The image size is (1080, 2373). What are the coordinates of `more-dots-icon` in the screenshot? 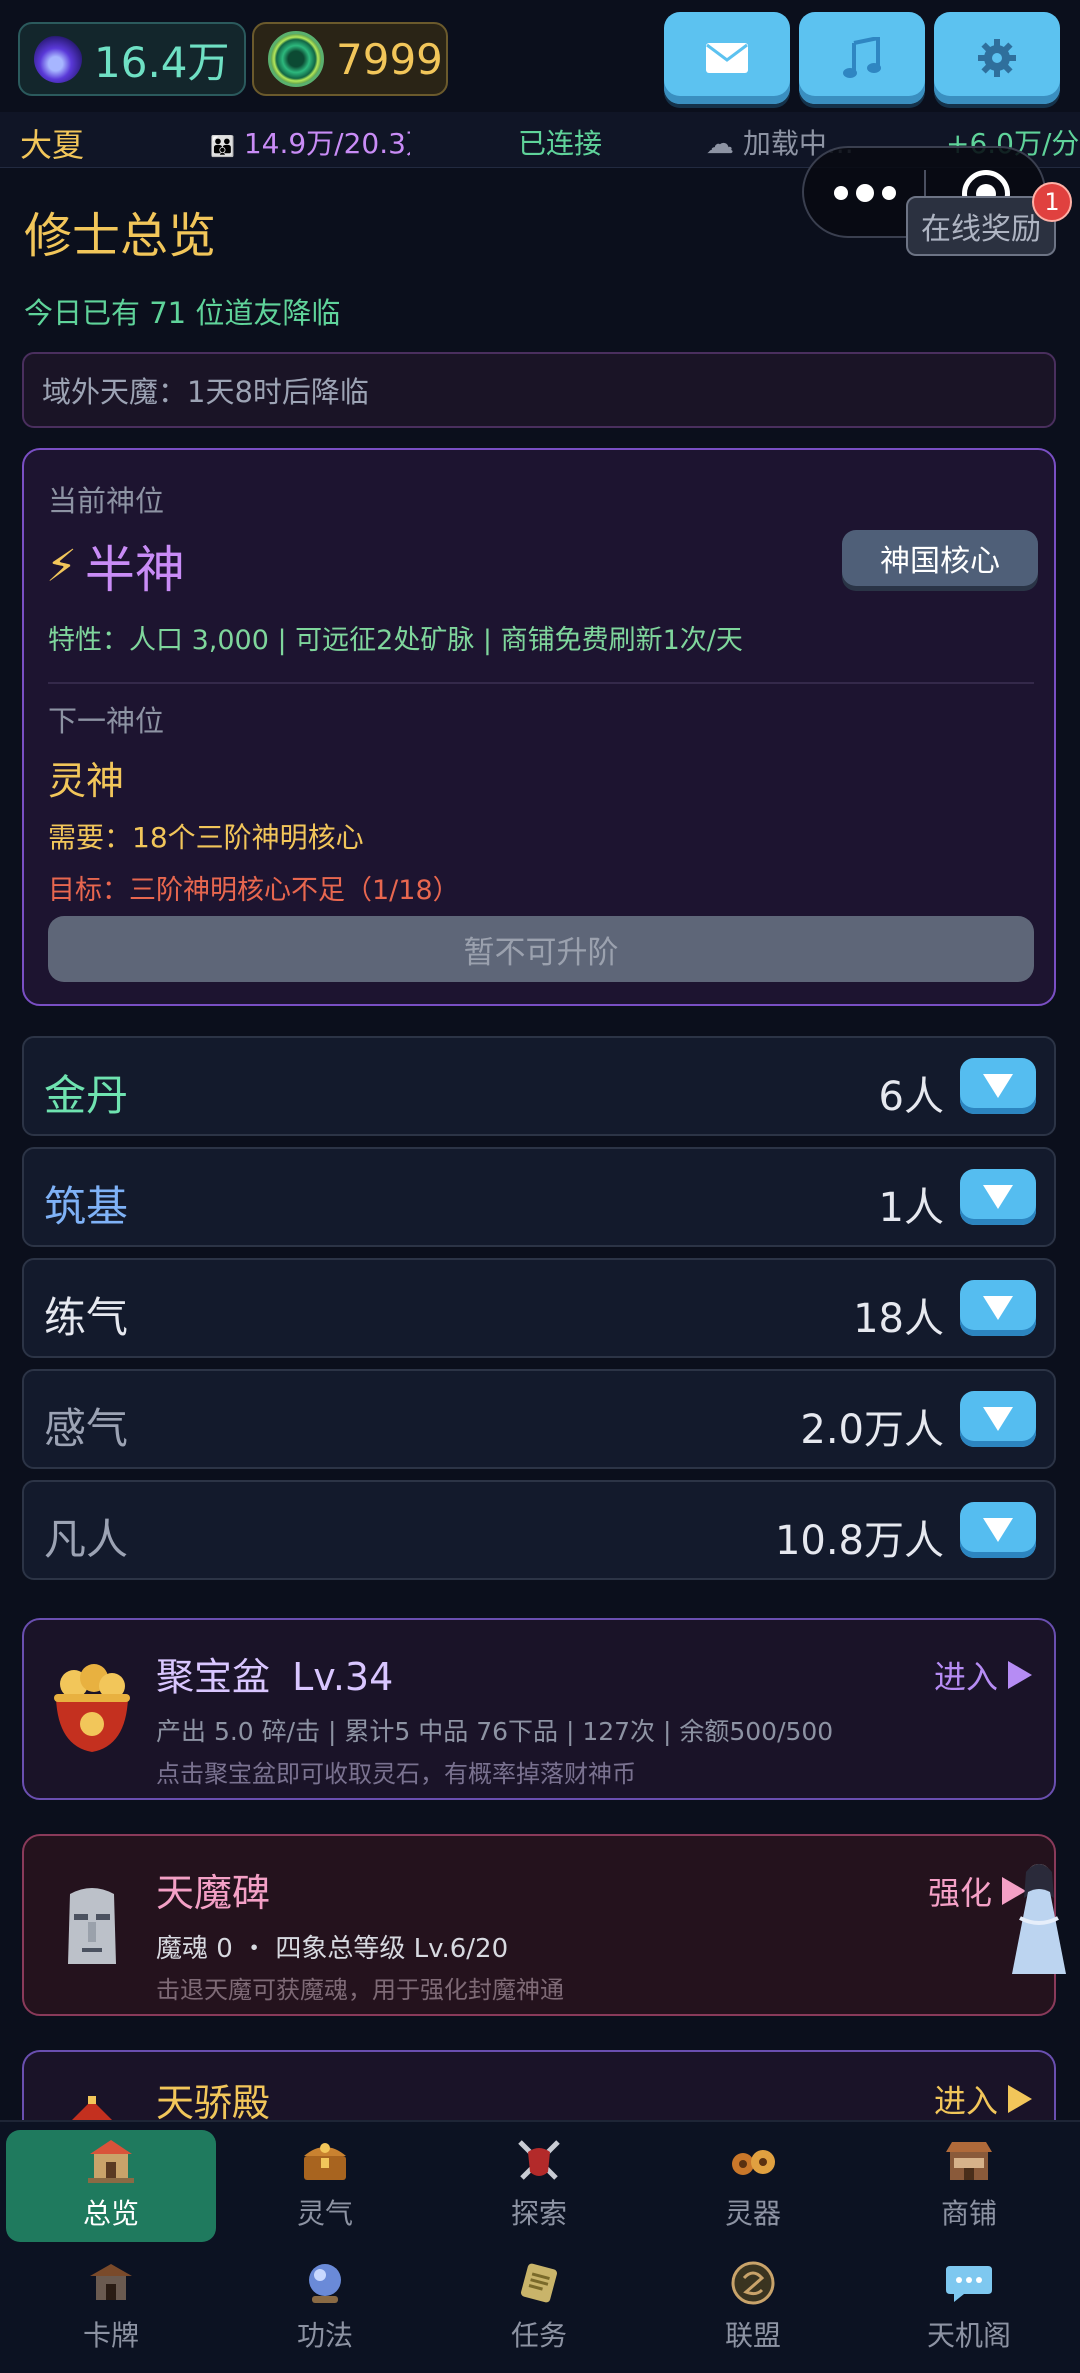 It's located at (865, 193).